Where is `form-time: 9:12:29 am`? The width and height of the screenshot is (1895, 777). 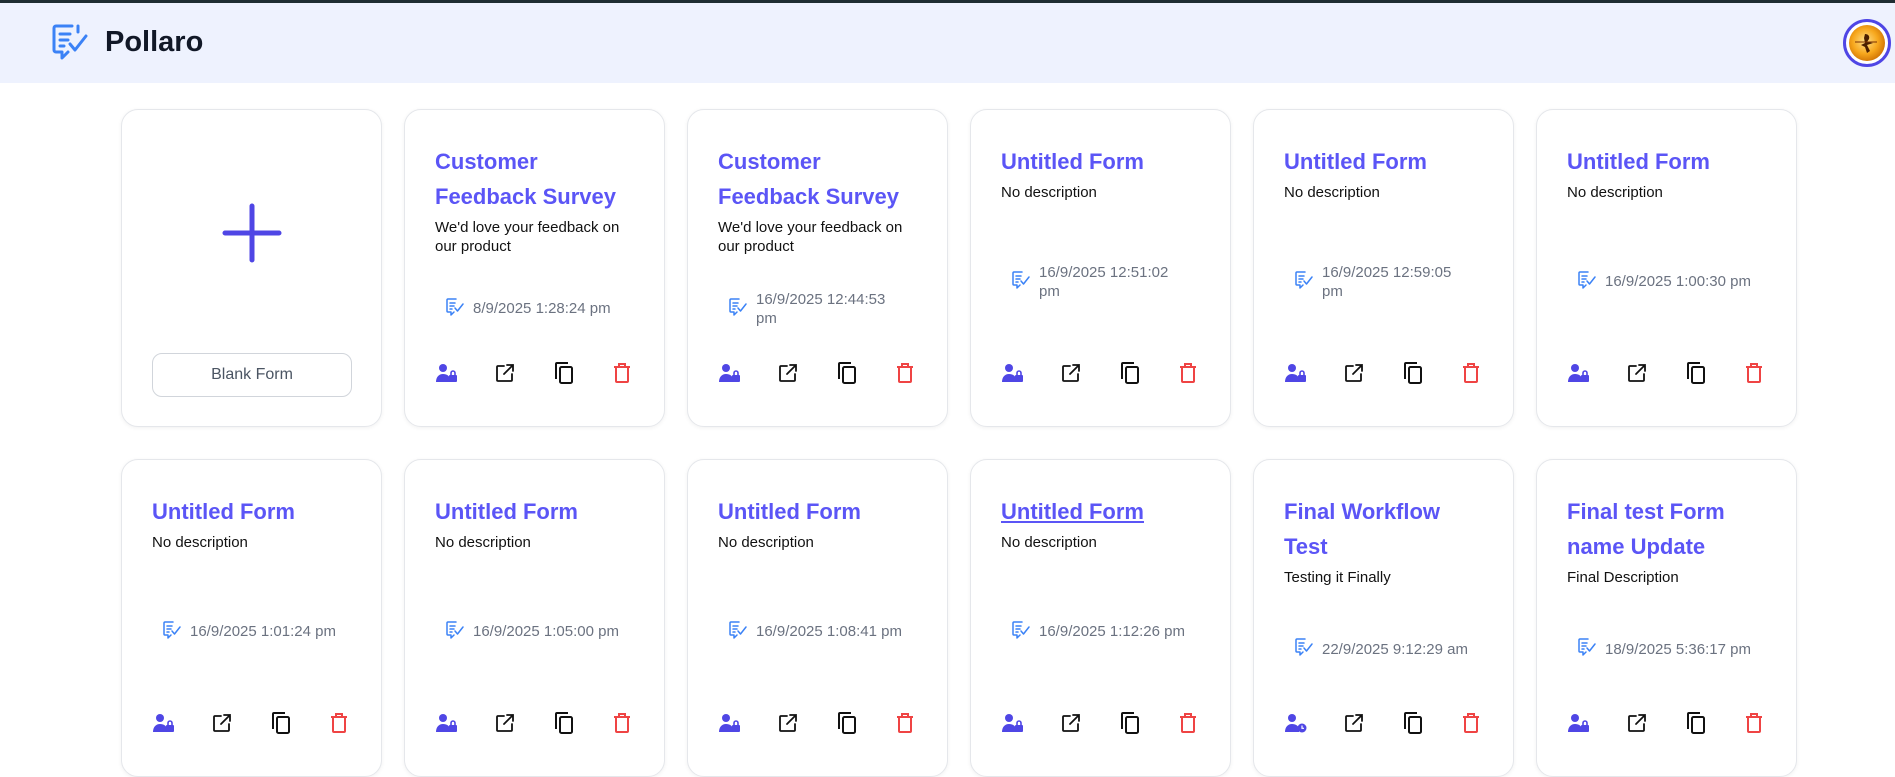
form-time: 9:12:29 am is located at coordinates (1430, 649).